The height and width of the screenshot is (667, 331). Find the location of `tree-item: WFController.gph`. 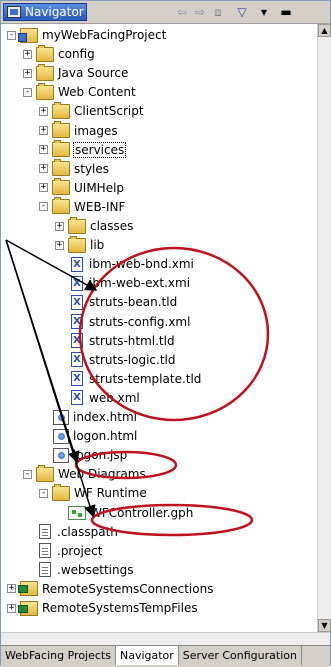

tree-item: WFController.gph is located at coordinates (124, 513).